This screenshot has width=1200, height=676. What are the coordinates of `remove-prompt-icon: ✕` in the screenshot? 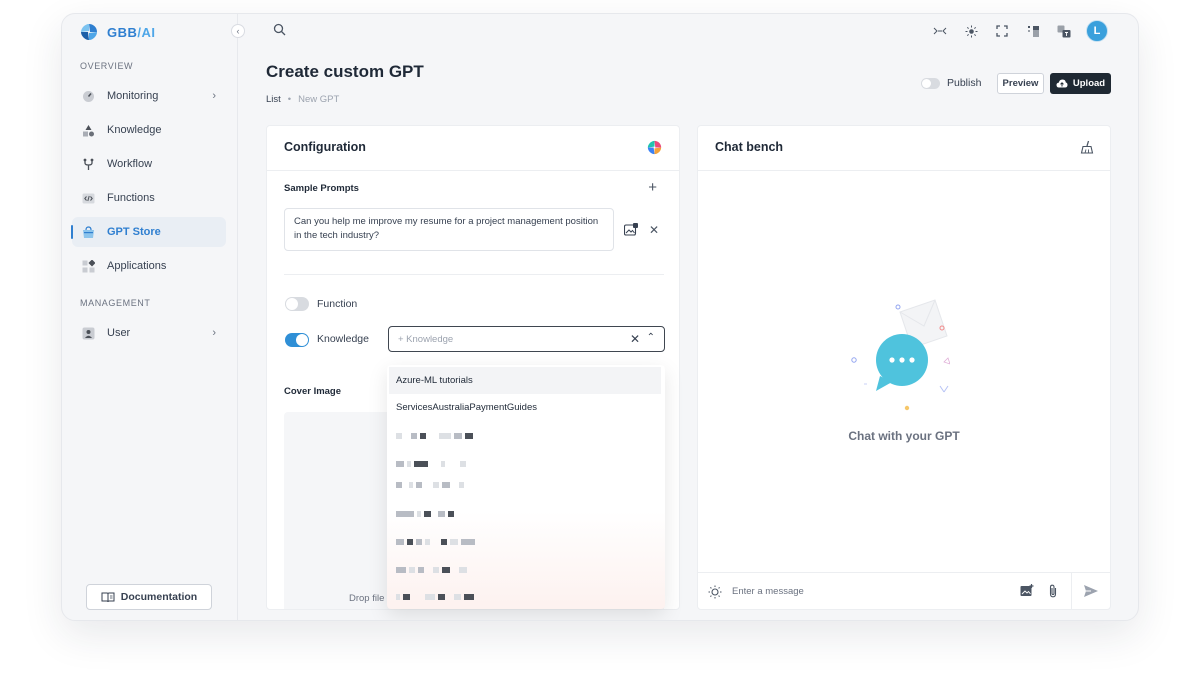 It's located at (654, 230).